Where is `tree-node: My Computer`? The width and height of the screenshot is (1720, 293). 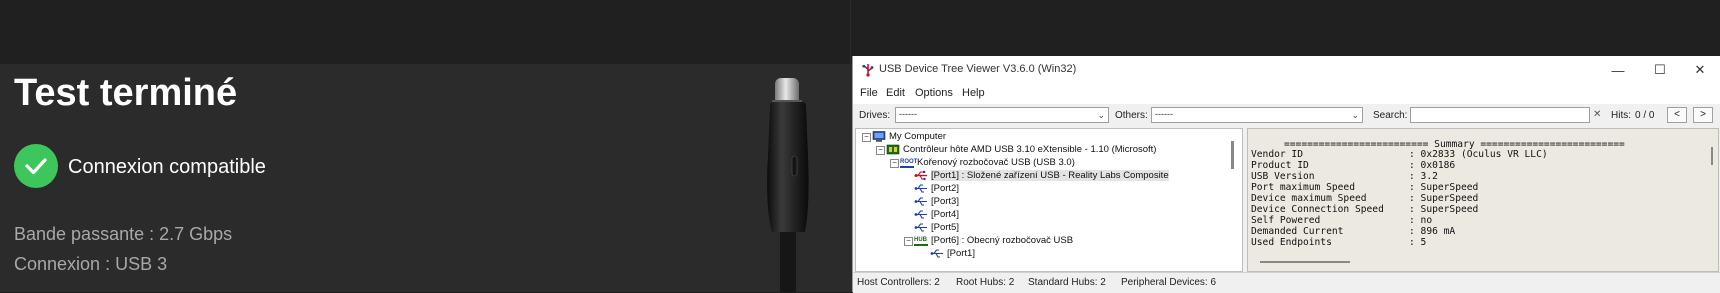
tree-node: My Computer is located at coordinates (909, 136).